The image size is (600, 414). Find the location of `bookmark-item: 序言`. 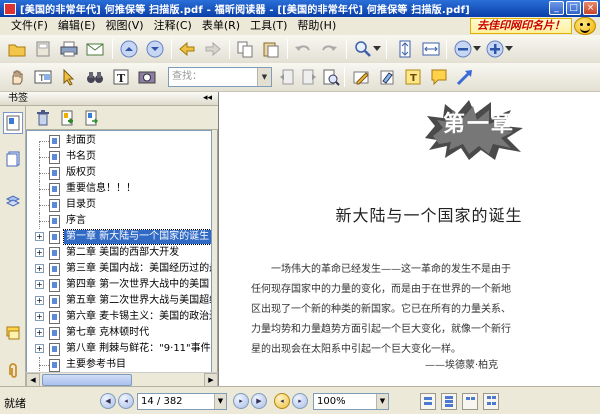

bookmark-item: 序言 is located at coordinates (119, 221).